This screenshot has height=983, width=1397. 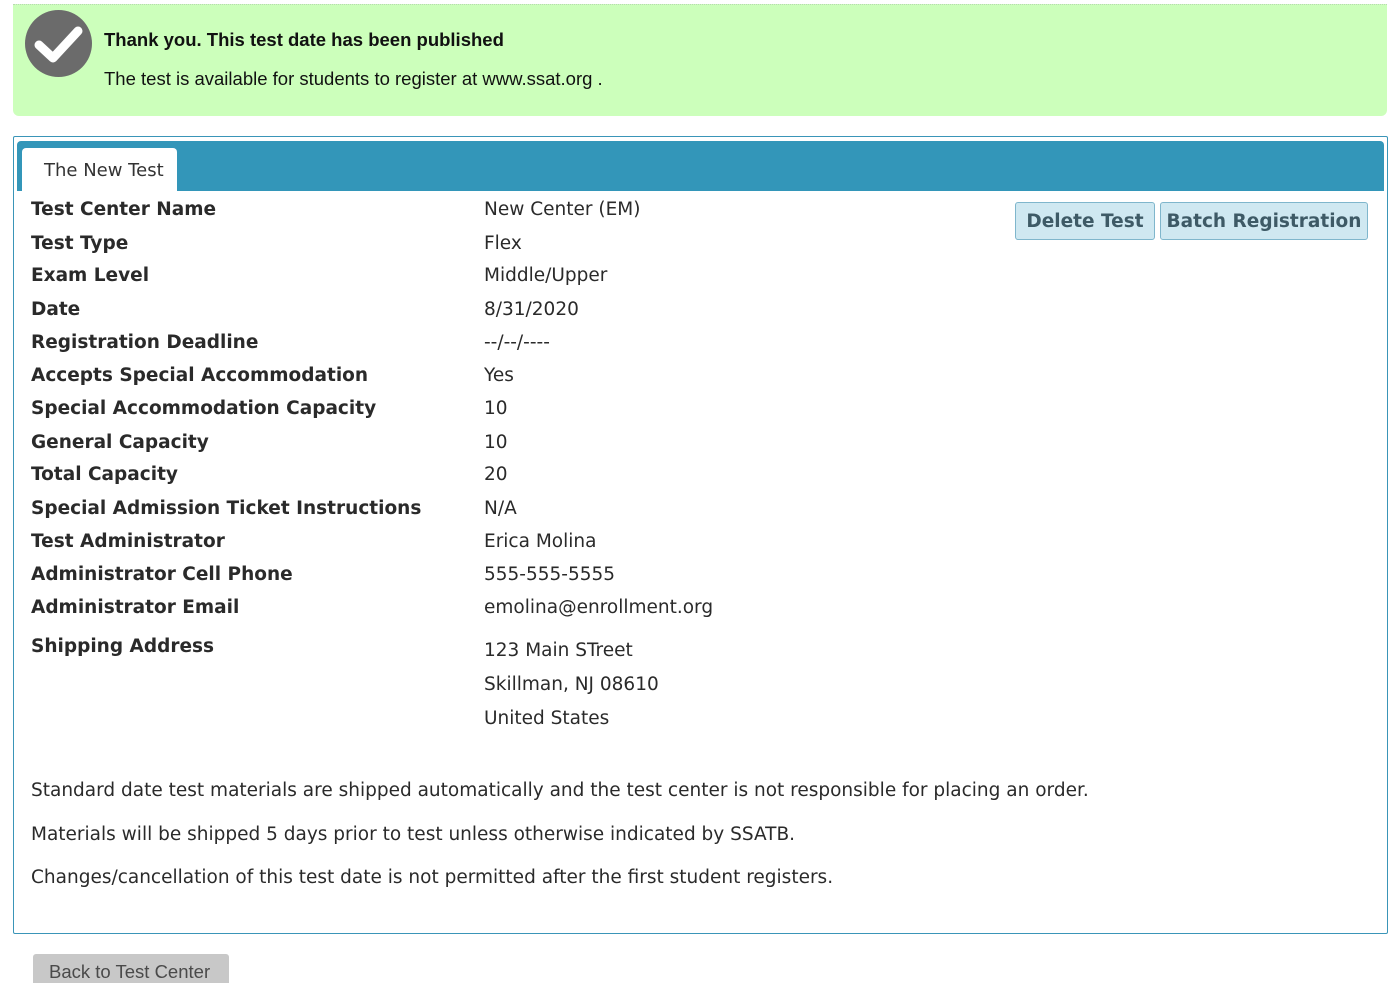 What do you see at coordinates (56, 309) in the screenshot?
I see `label-date: Date` at bounding box center [56, 309].